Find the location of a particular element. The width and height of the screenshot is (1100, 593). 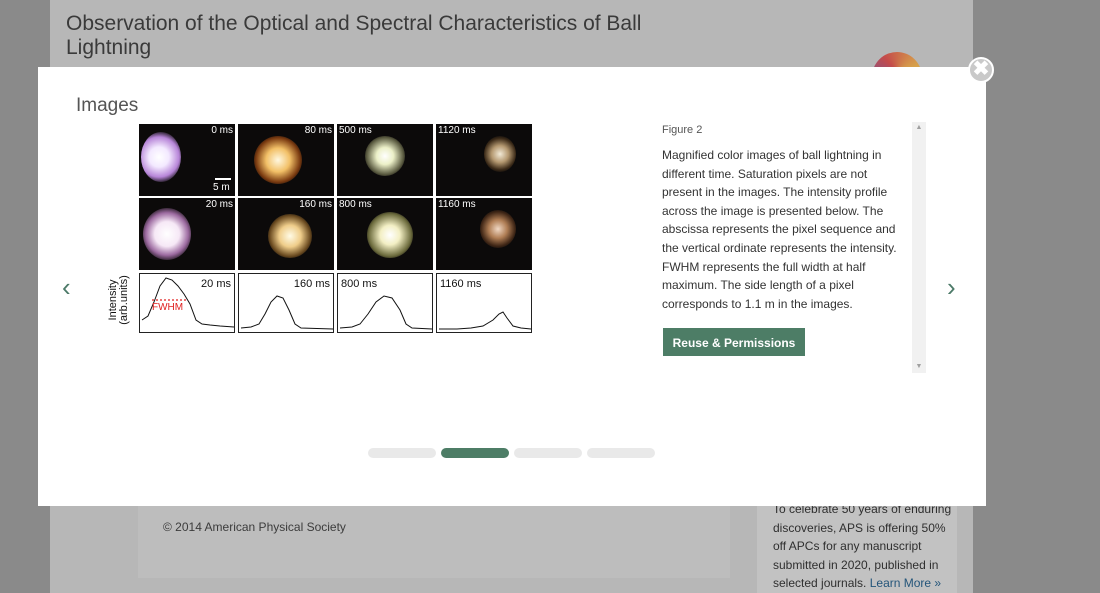

frame-row2-3: 800 ms is located at coordinates (385, 234).